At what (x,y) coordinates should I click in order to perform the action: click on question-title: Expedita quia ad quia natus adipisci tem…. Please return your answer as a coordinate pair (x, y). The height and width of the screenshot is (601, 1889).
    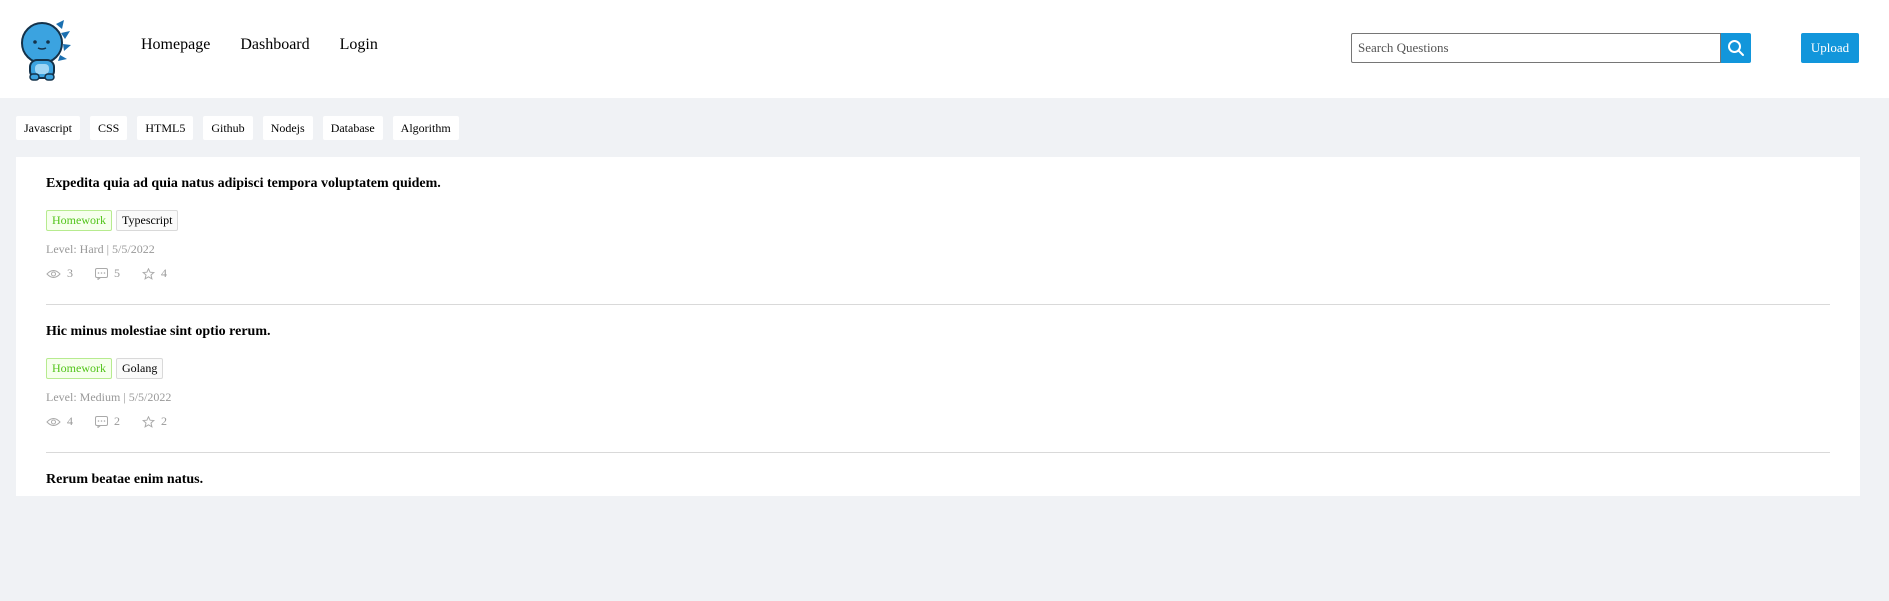
    Looking at the image, I should click on (243, 184).